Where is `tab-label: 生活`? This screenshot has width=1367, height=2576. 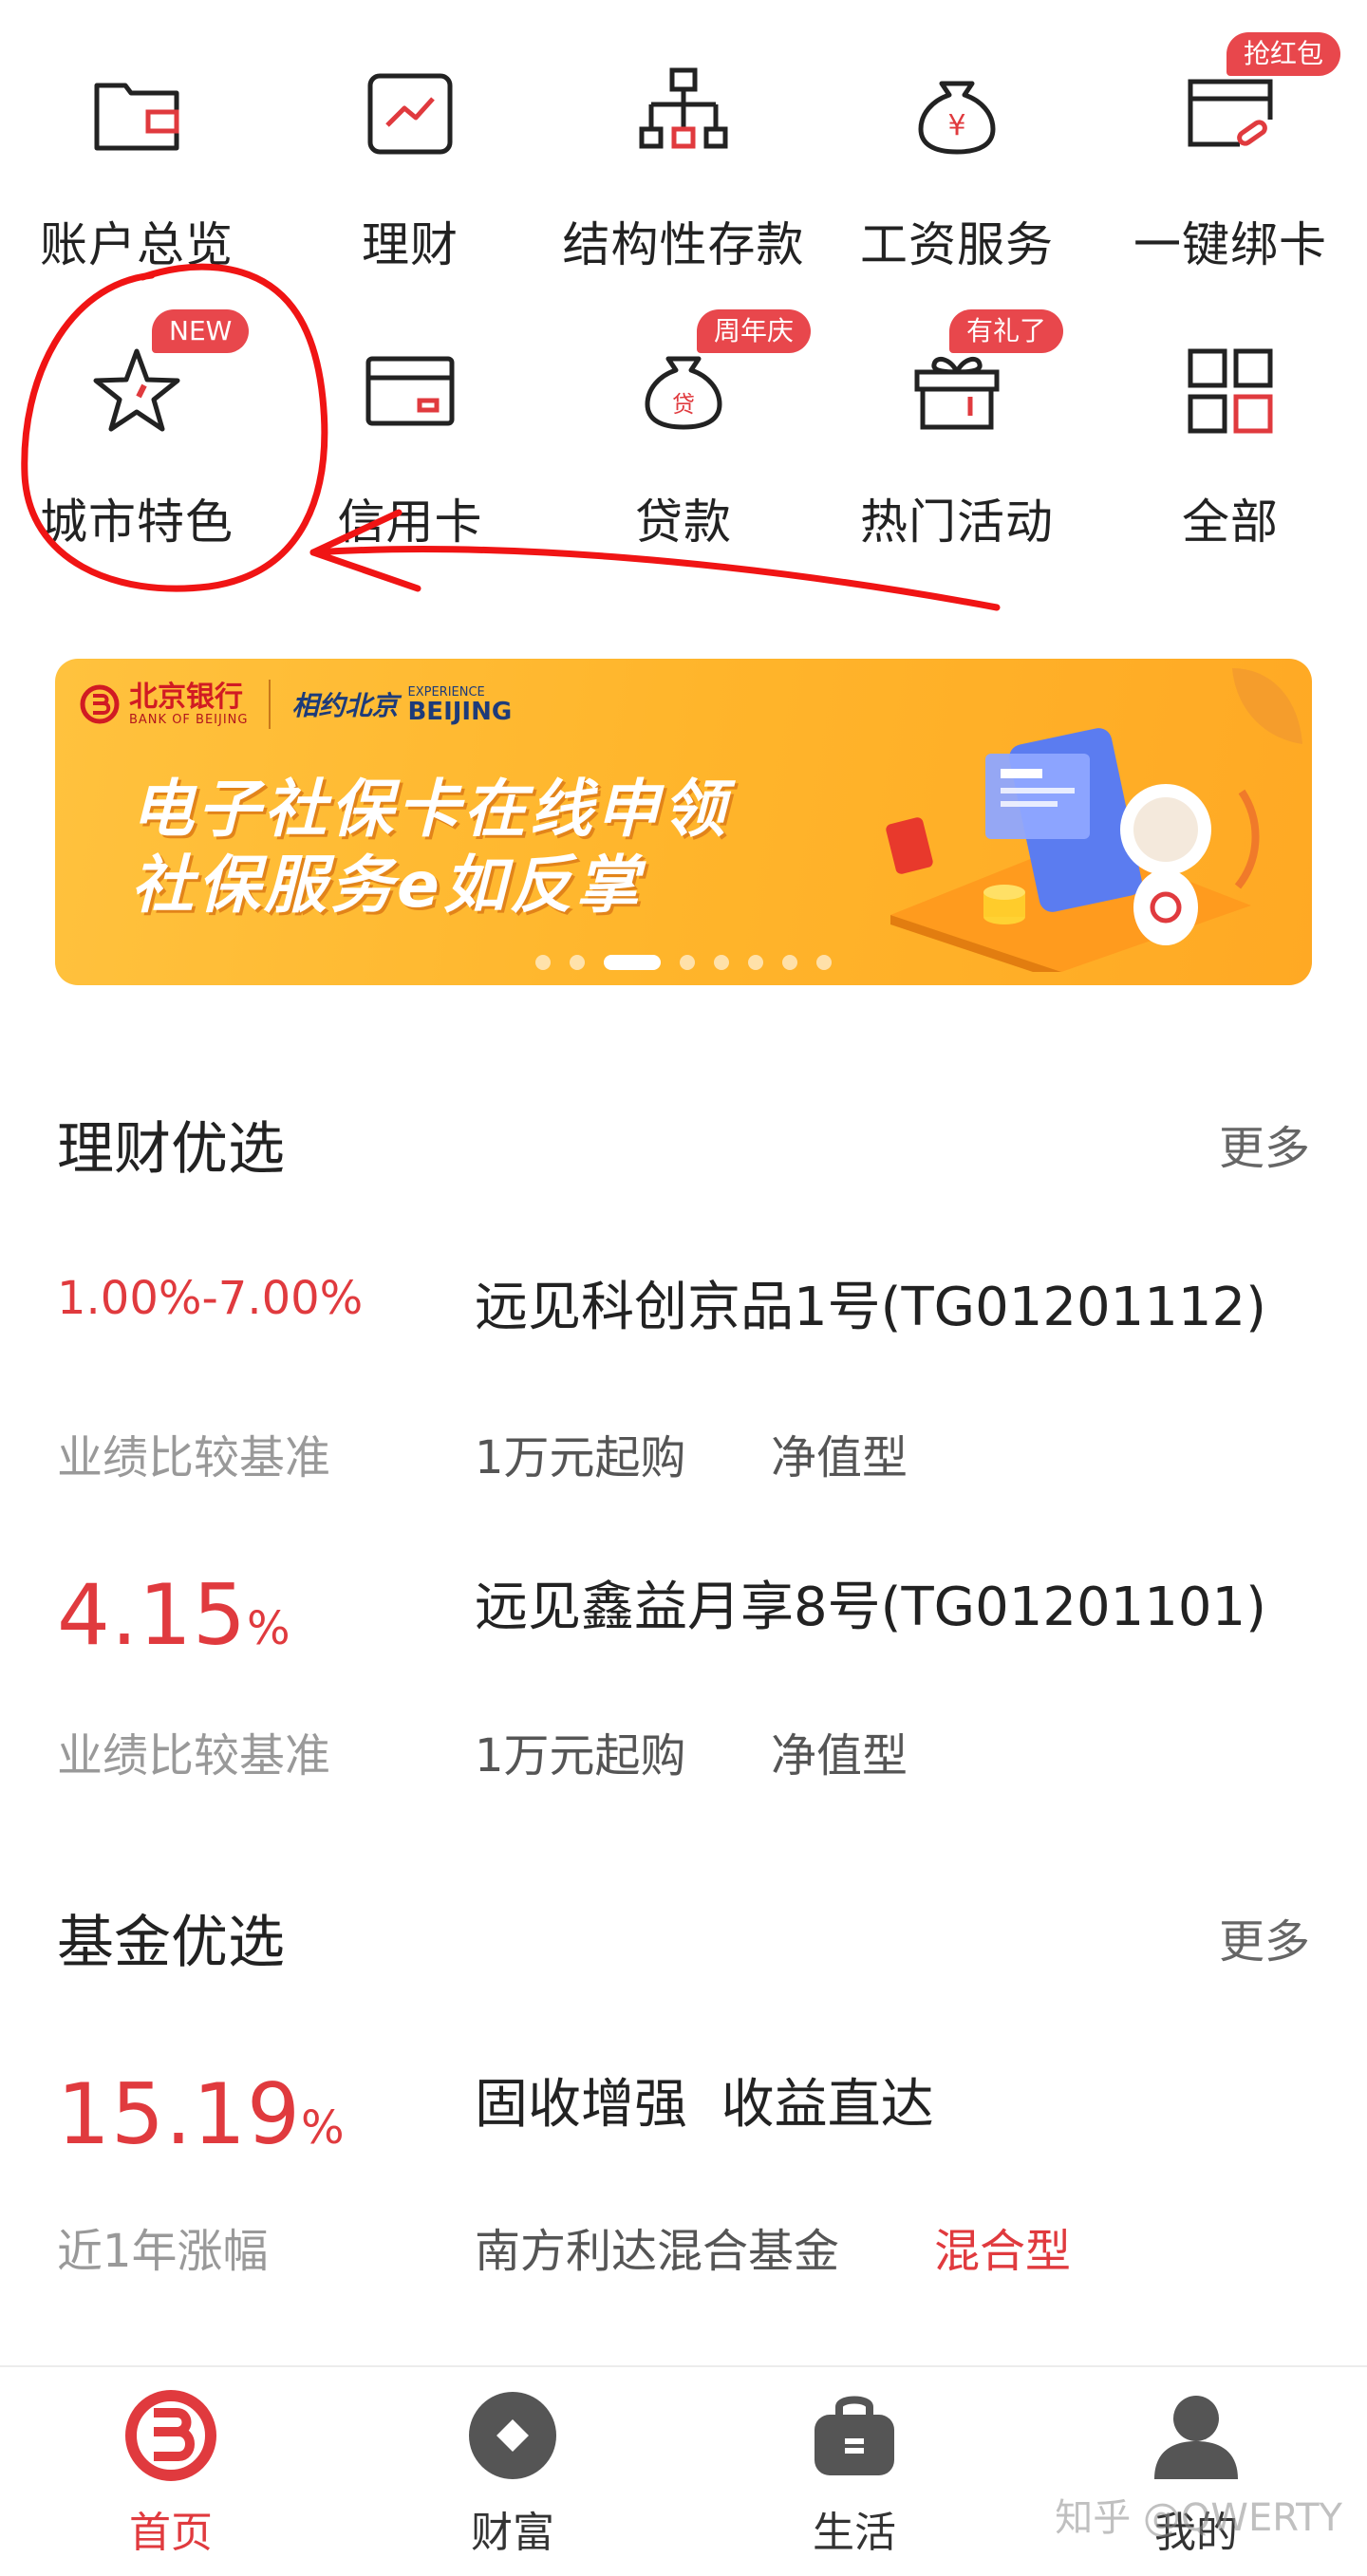 tab-label: 生活 is located at coordinates (854, 2533).